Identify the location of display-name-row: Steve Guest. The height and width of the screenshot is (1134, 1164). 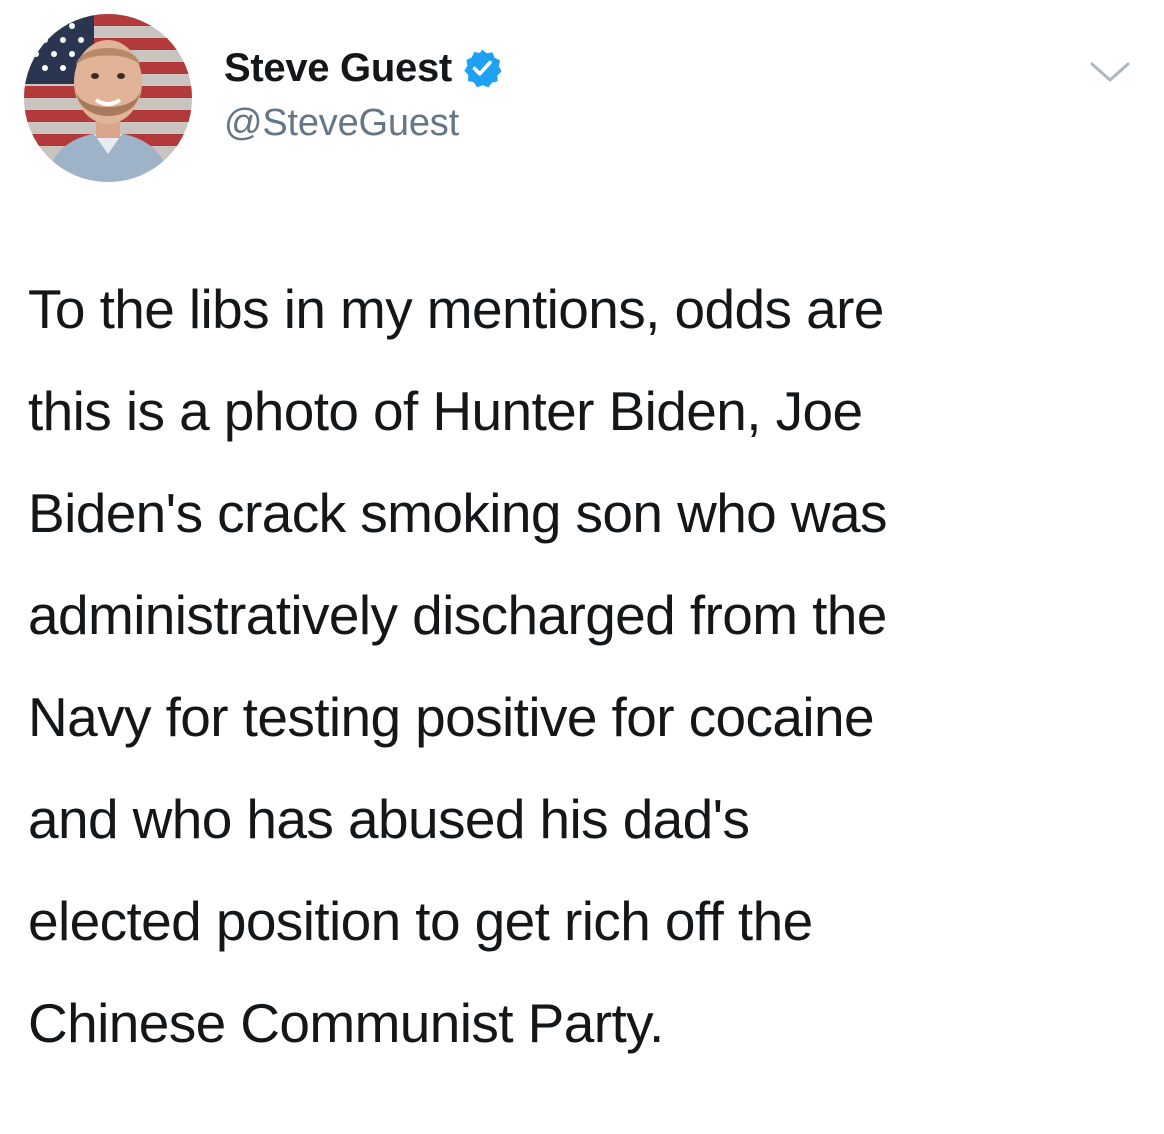
(363, 68).